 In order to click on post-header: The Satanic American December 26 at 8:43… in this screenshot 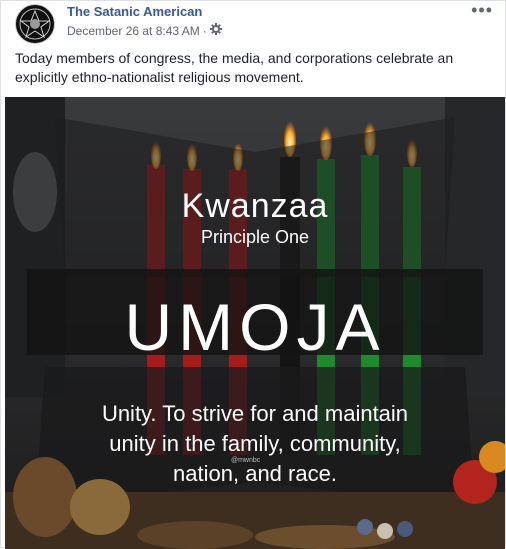, I will do `click(255, 22)`.